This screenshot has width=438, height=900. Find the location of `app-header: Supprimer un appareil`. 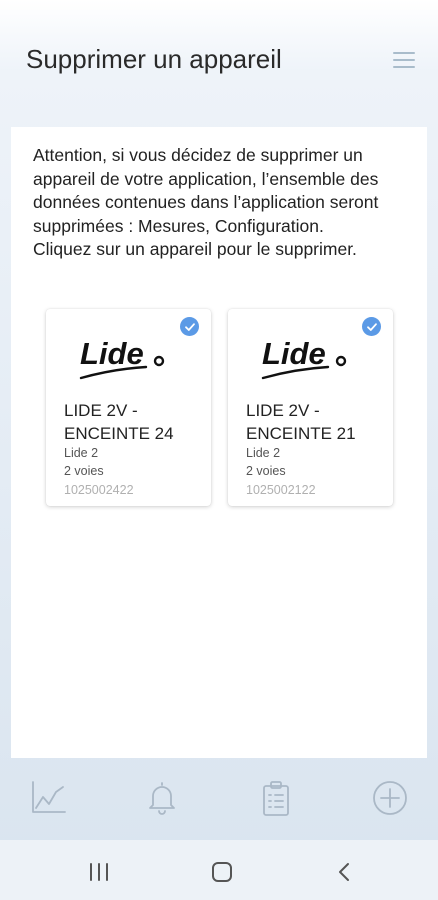

app-header: Supprimer un appareil is located at coordinates (219, 62).